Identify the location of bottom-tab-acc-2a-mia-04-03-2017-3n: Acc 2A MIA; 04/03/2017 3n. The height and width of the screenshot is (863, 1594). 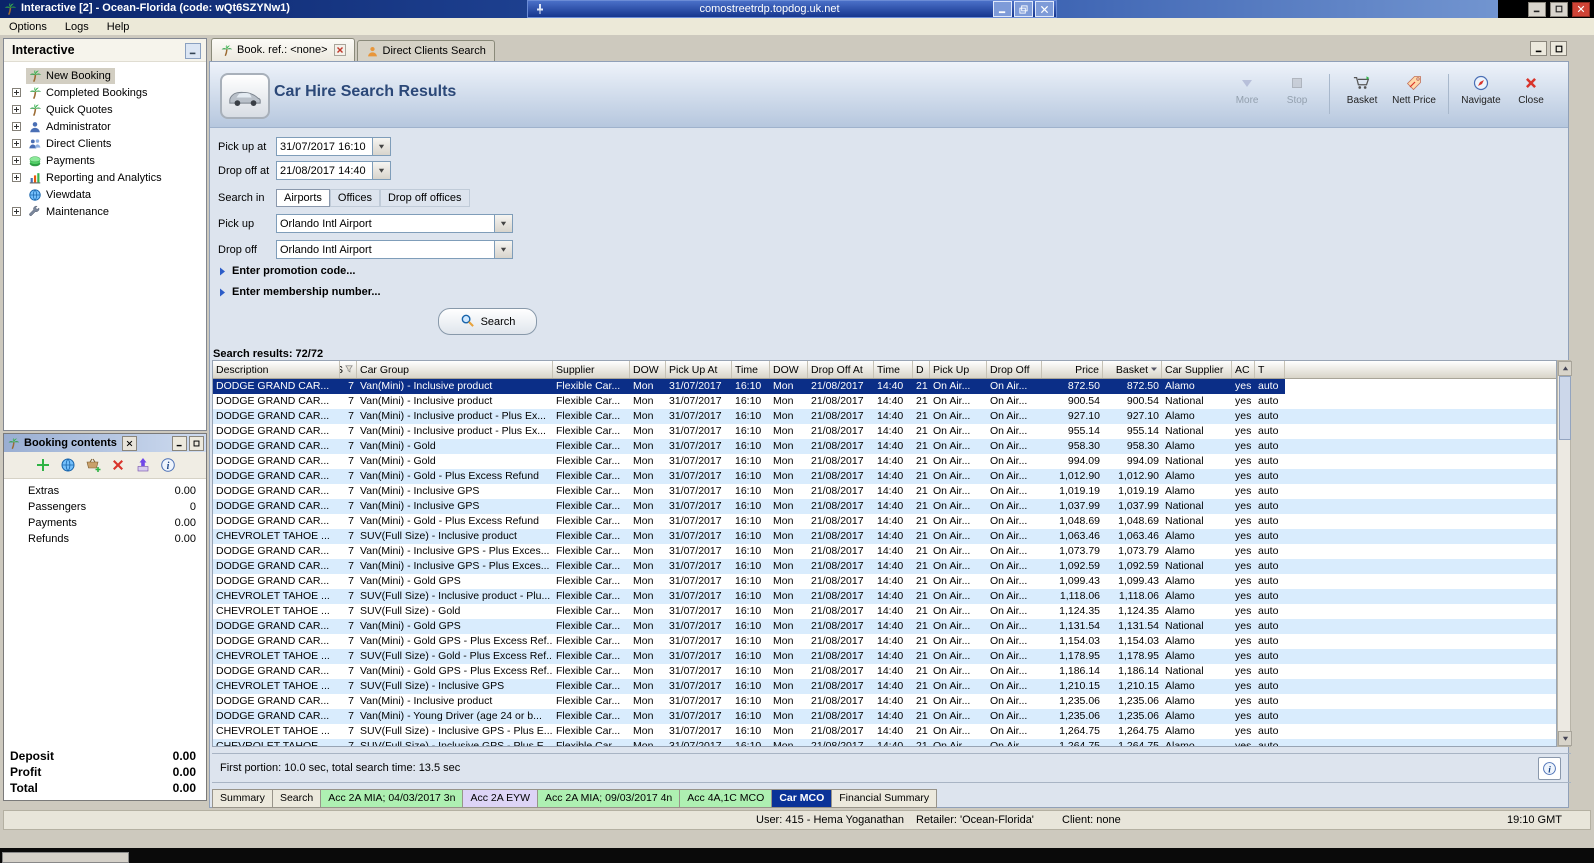
(392, 798).